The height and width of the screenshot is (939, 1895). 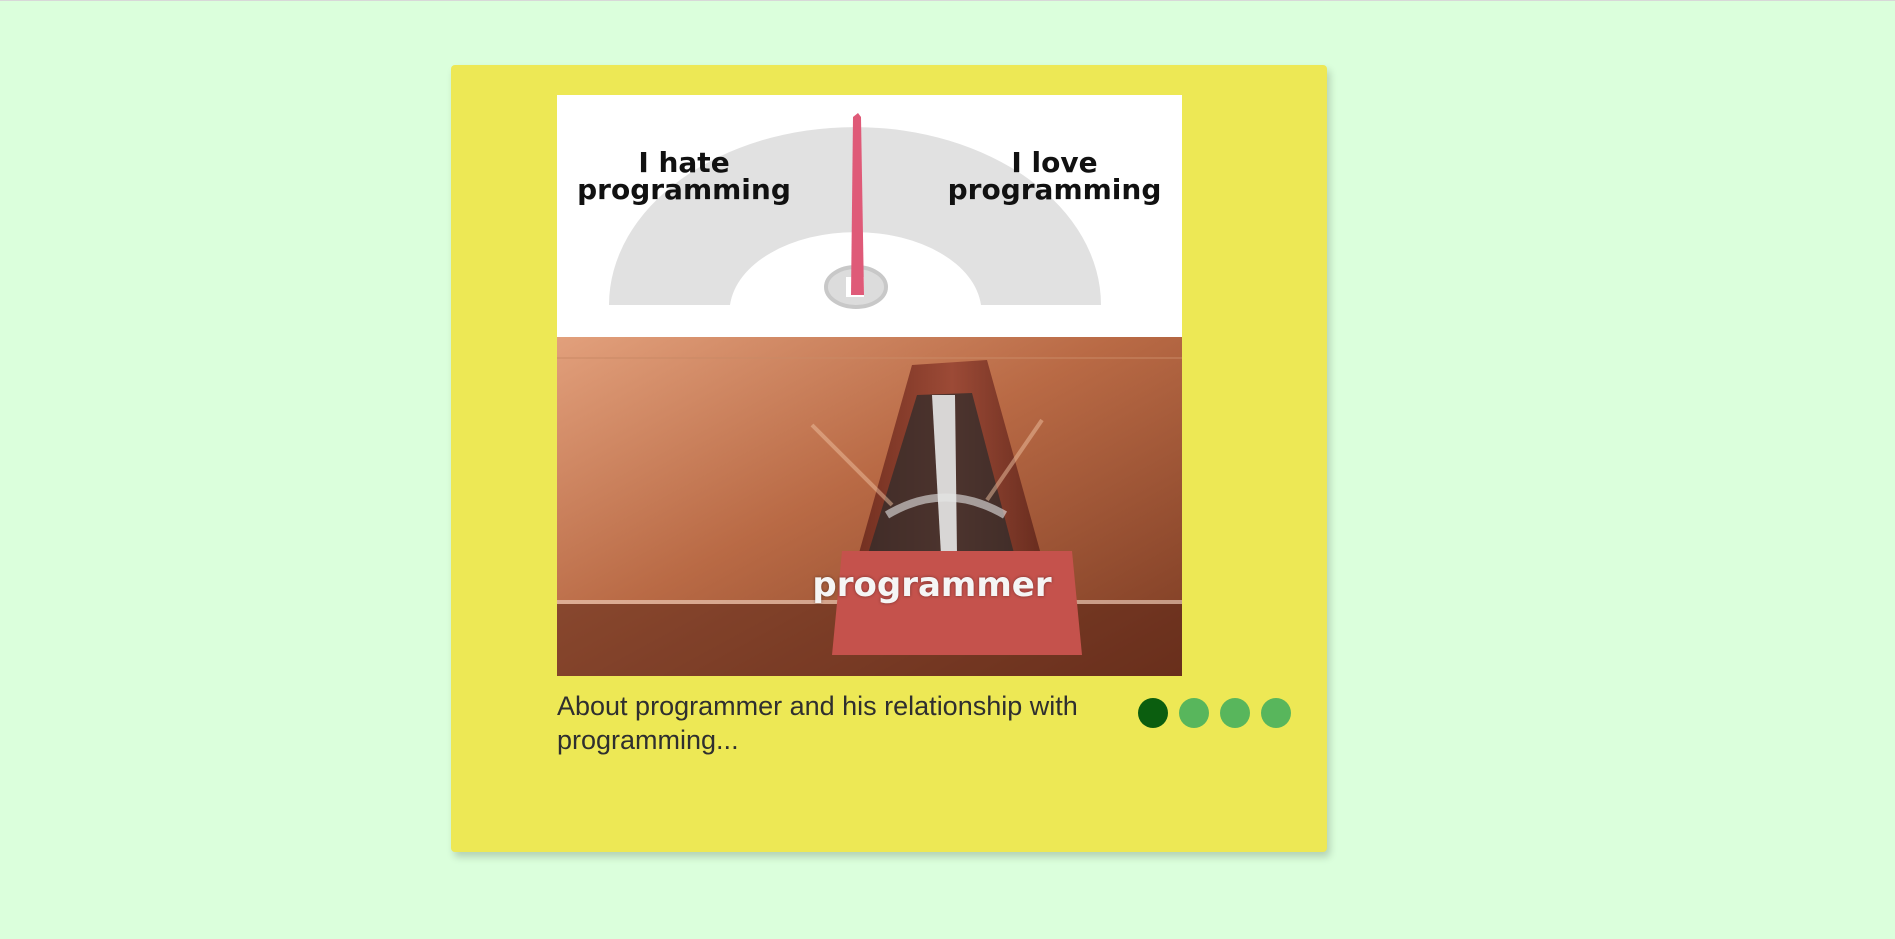 What do you see at coordinates (1054, 189) in the screenshot?
I see `gauge-right-label-line2: programming` at bounding box center [1054, 189].